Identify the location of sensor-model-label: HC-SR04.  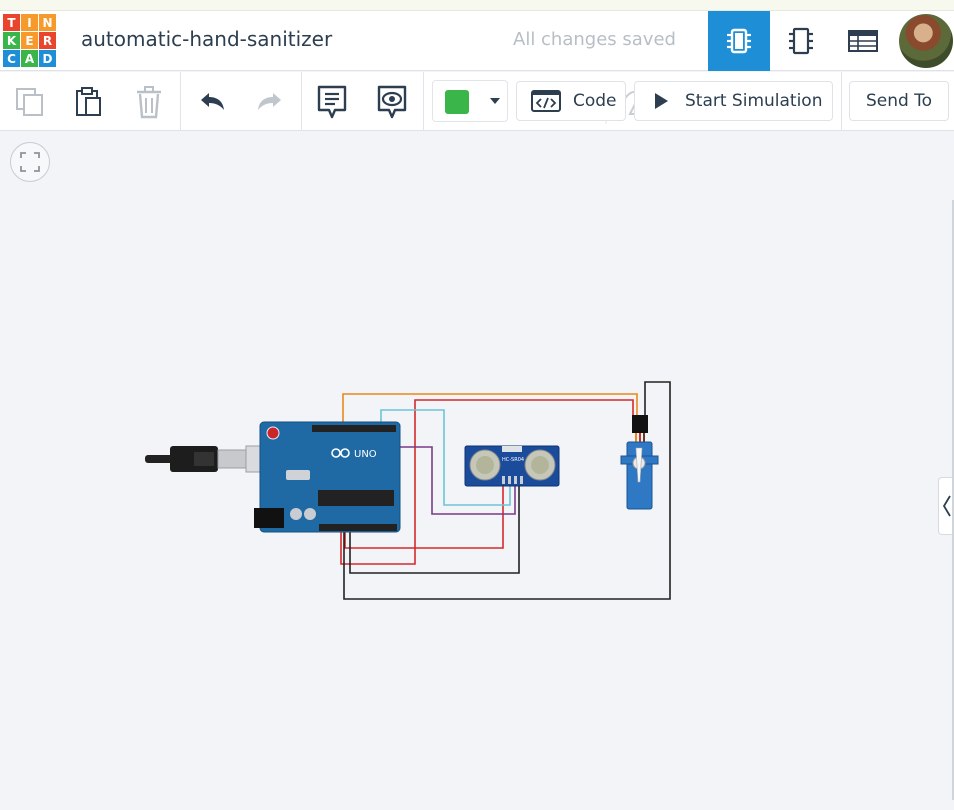
(513, 460).